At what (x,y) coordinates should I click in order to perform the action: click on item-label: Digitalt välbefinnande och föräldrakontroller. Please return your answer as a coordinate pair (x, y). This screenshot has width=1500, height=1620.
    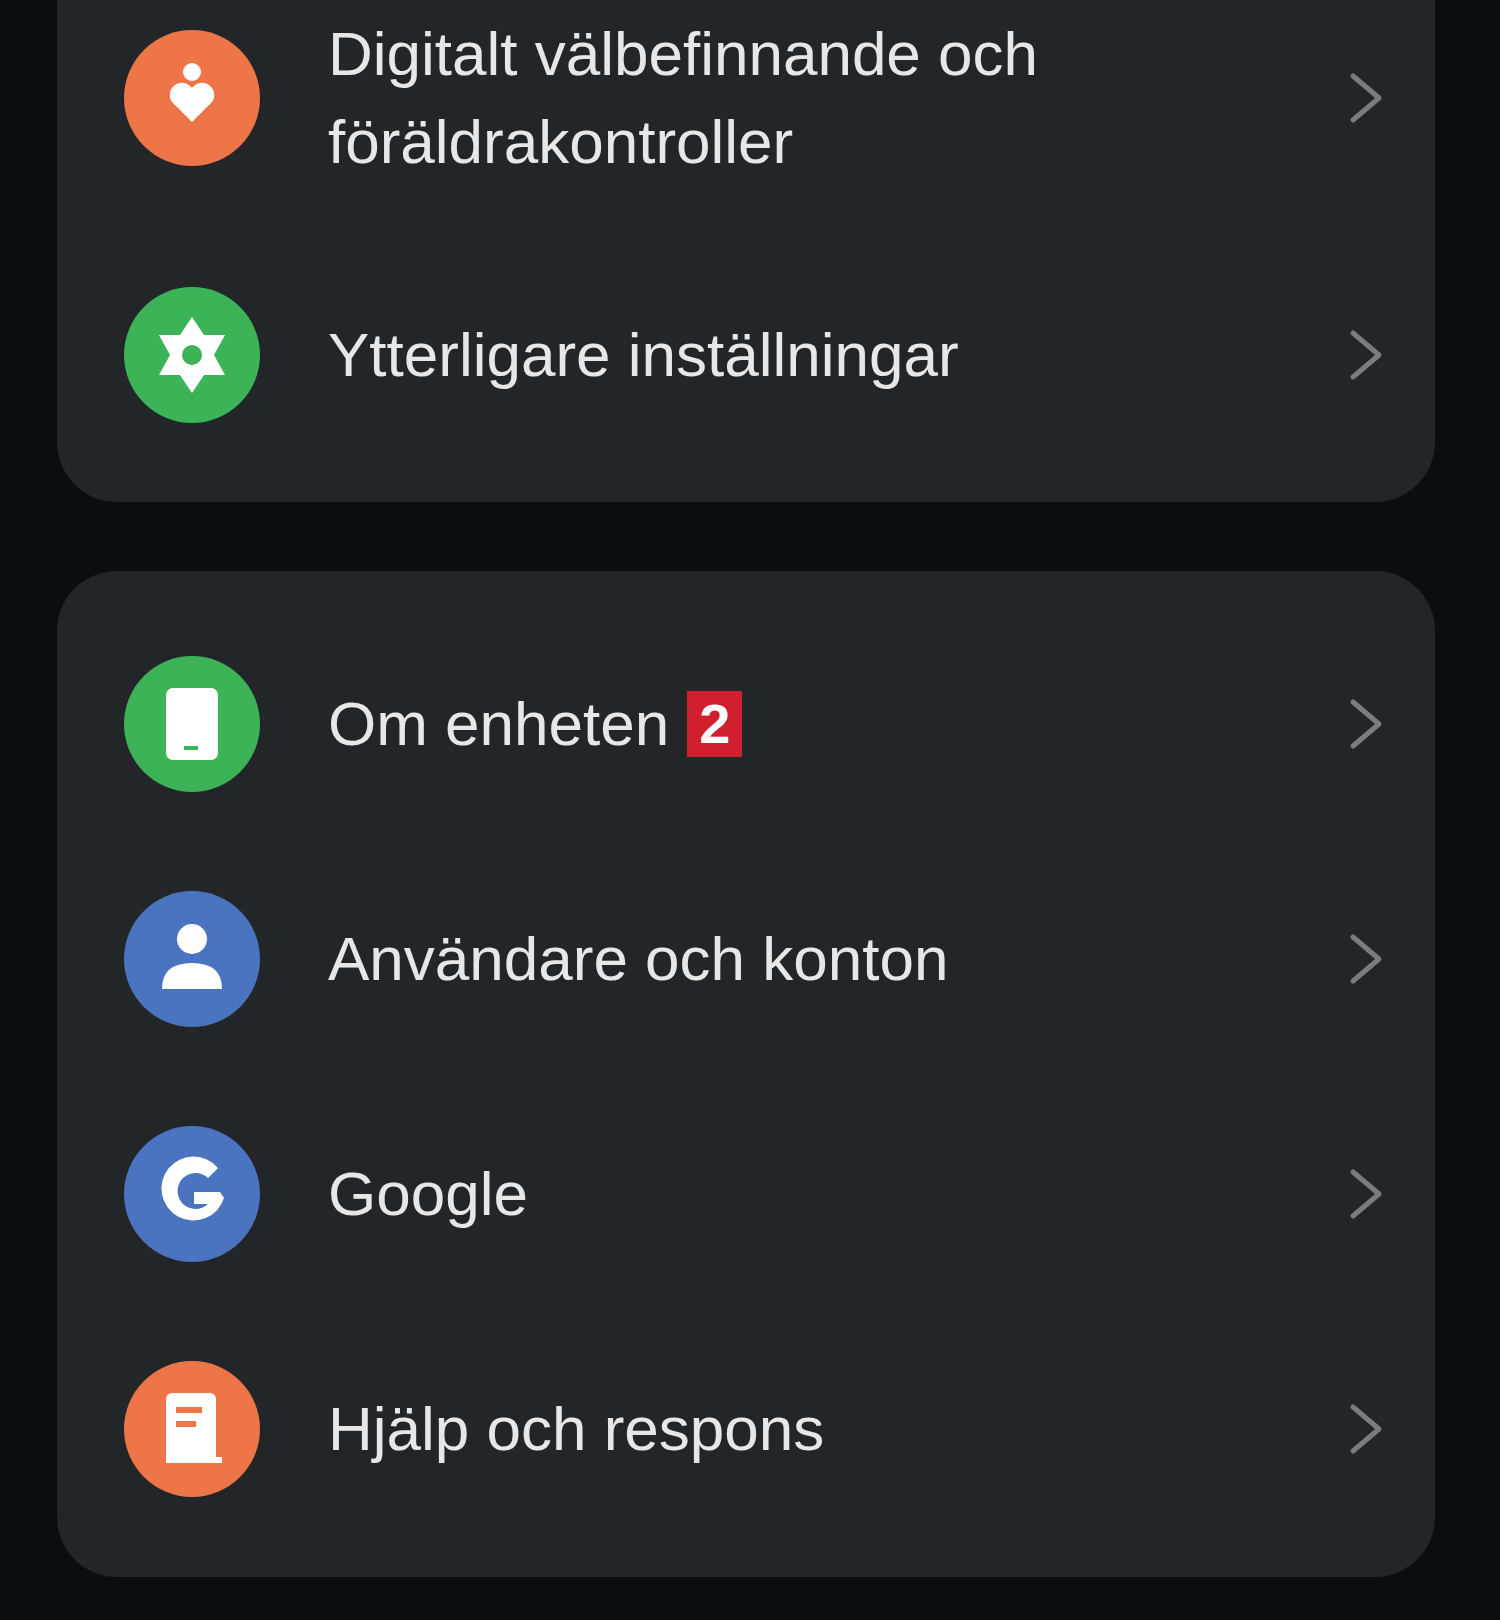
    Looking at the image, I should click on (684, 98).